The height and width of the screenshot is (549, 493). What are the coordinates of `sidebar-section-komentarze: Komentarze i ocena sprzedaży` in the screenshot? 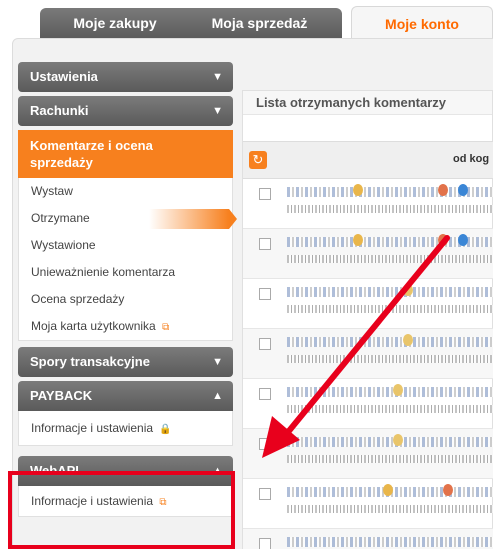 It's located at (125, 154).